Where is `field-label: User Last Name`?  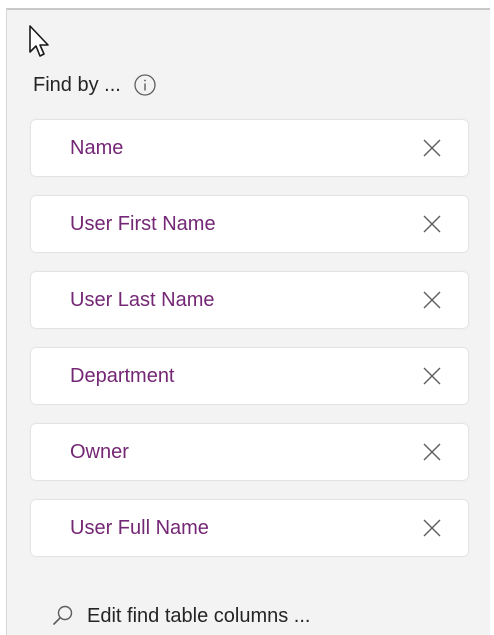
field-label: User Last Name is located at coordinates (142, 299).